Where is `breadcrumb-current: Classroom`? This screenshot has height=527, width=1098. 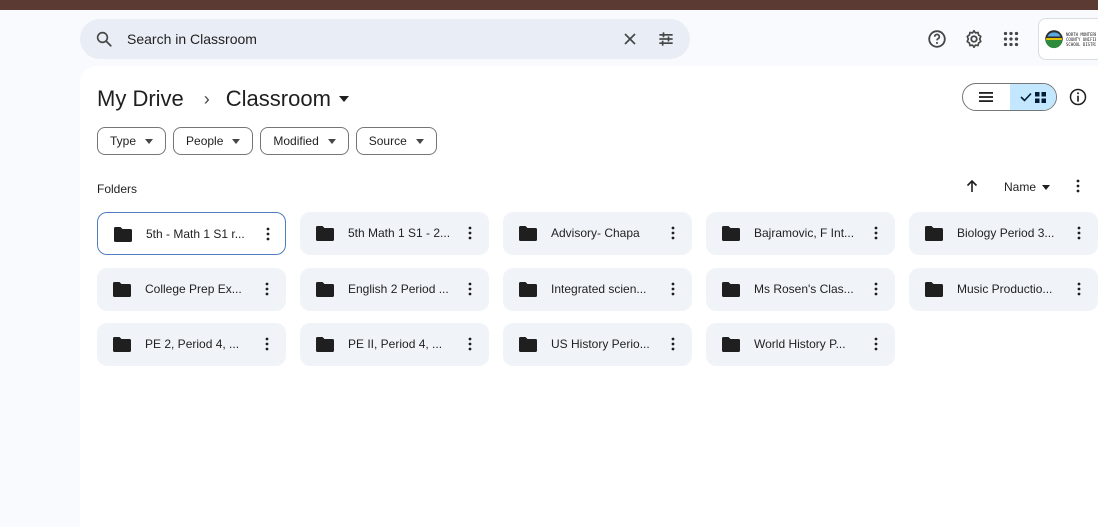
breadcrumb-current: Classroom is located at coordinates (278, 99).